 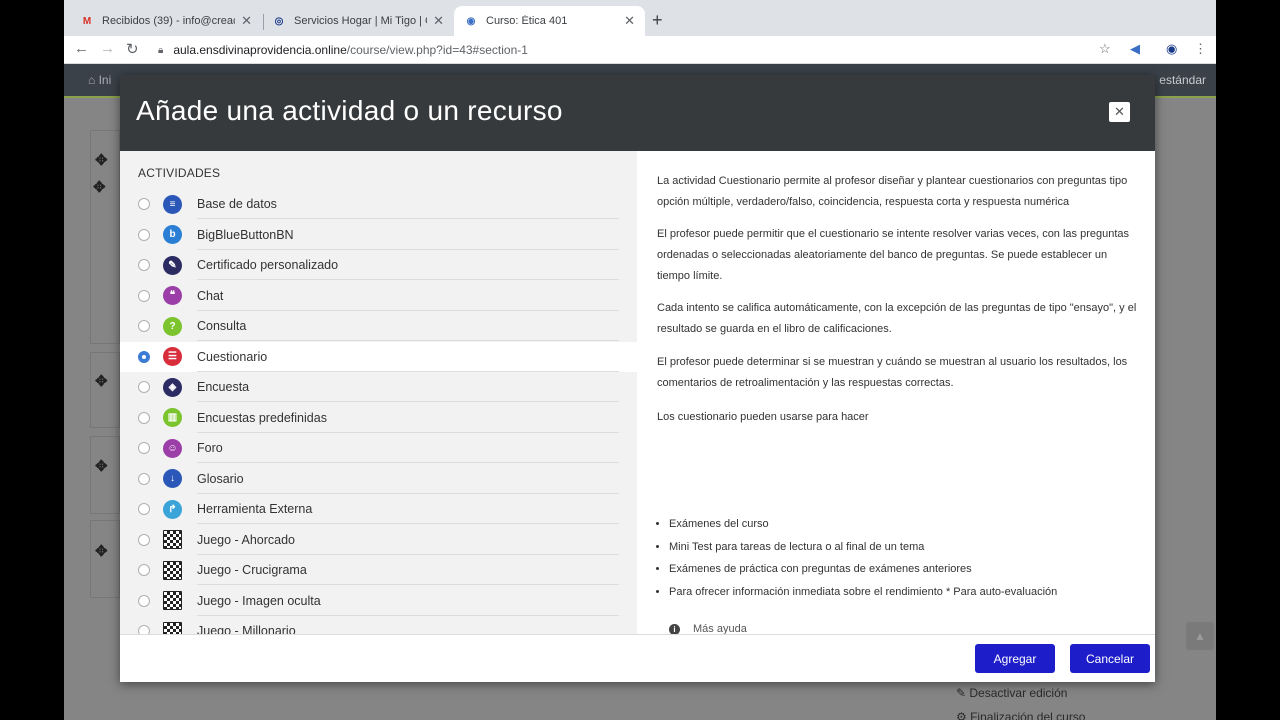 I want to click on activity-option: ▥ Encuestas predefinidas, so click(x=378, y=418).